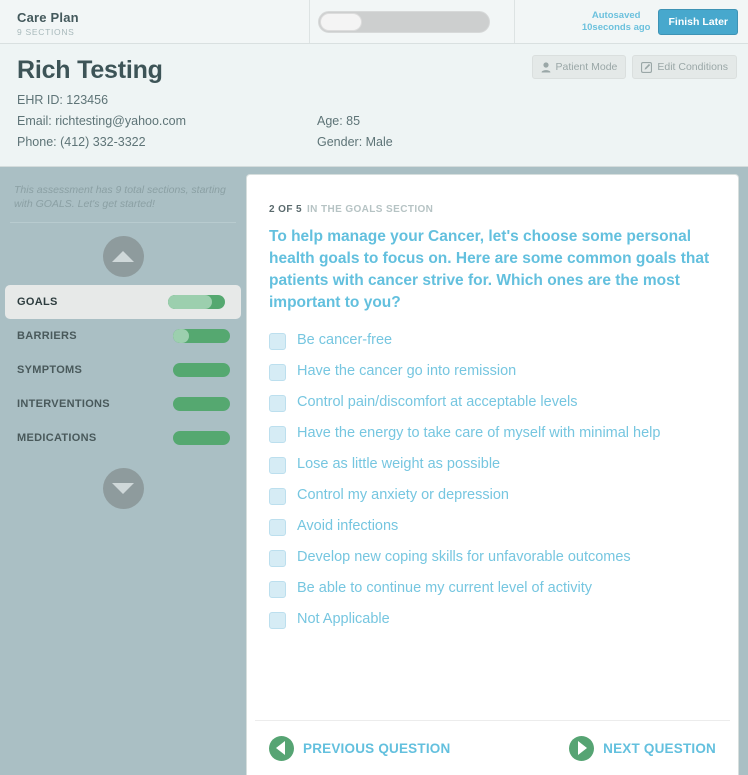 The image size is (748, 775). What do you see at coordinates (492, 619) in the screenshot?
I see `answer-option: Not Applicable` at bounding box center [492, 619].